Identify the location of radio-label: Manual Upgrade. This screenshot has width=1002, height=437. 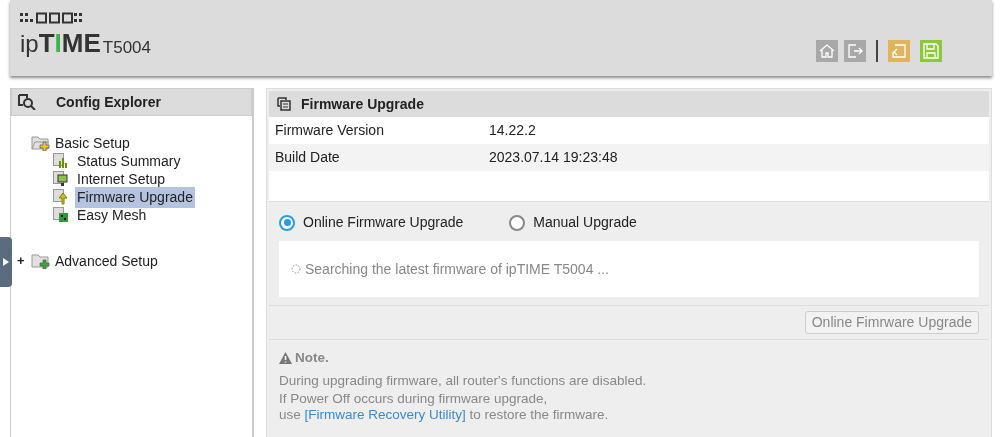
(585, 222).